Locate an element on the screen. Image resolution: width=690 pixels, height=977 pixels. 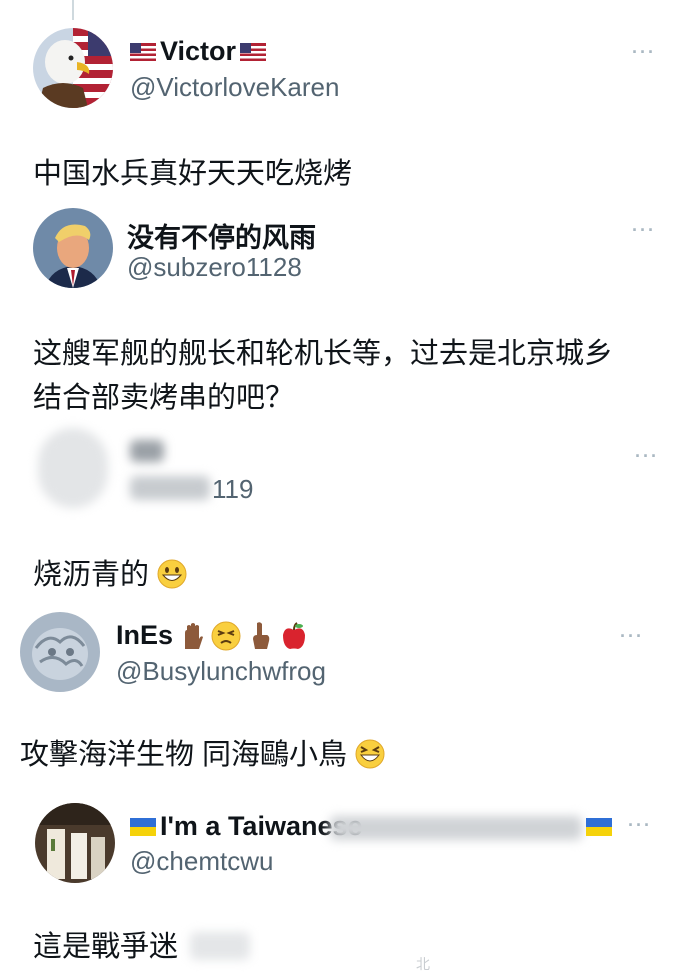
post-text-content: 攻擊海洋生物 同海鷗小鳥 is located at coordinates (184, 755).